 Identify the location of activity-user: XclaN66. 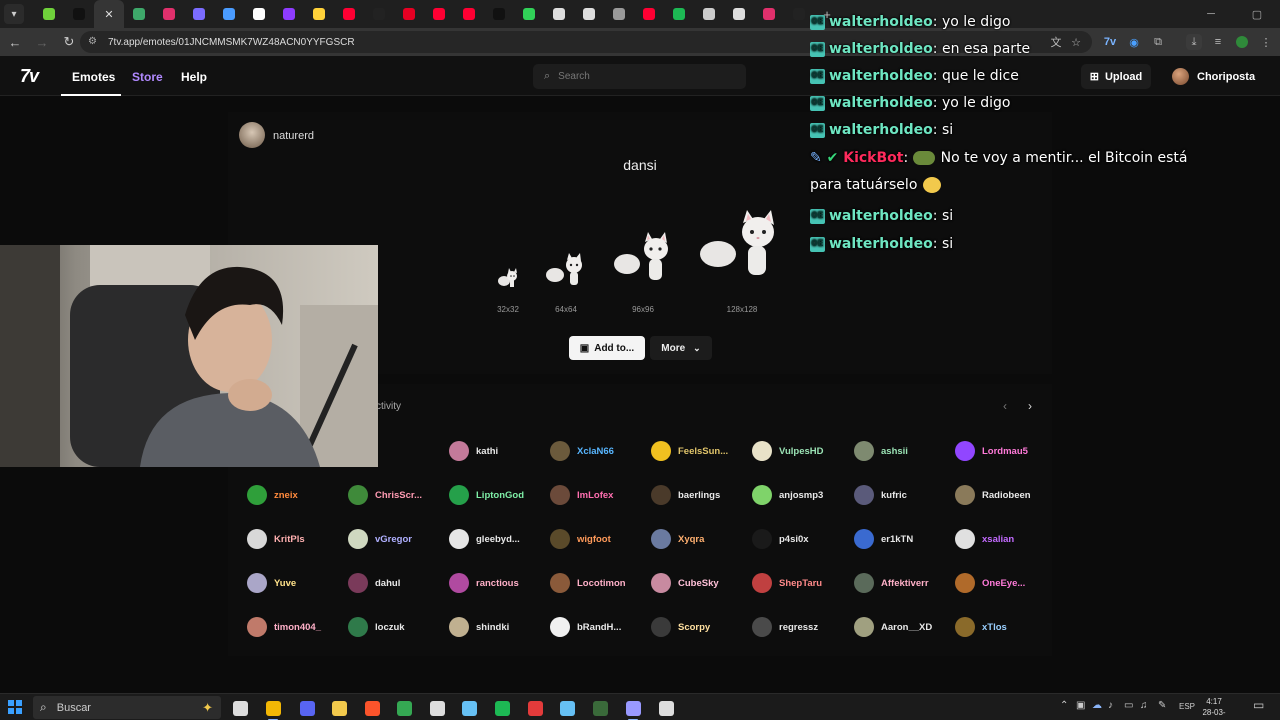
(582, 451).